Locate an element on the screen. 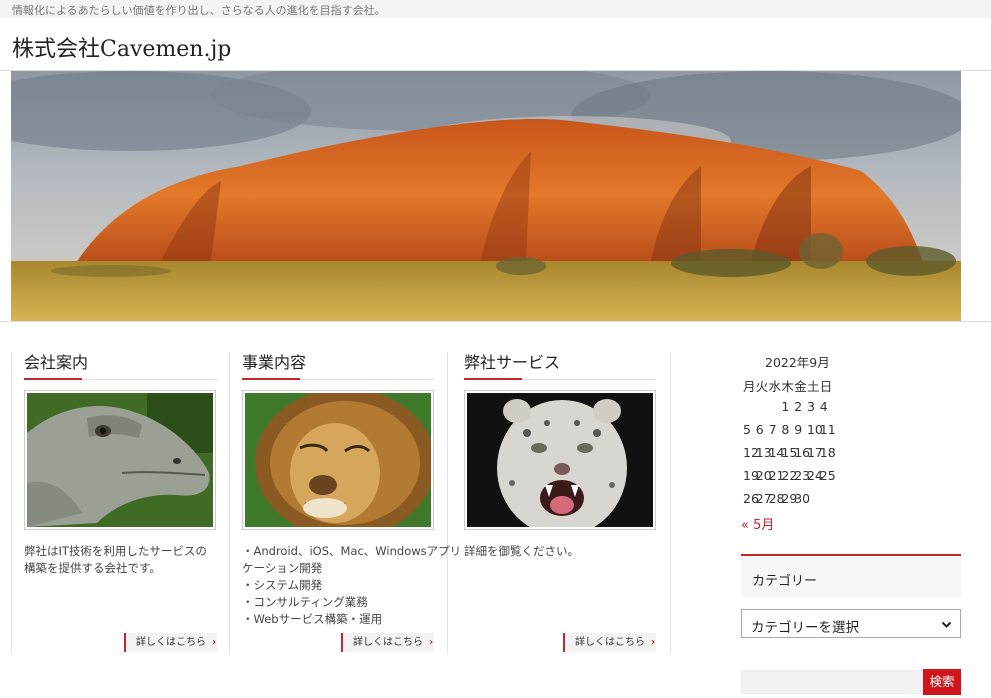 The image size is (991, 698). calendar-prev-month-link: « 5月 is located at coordinates (757, 523).